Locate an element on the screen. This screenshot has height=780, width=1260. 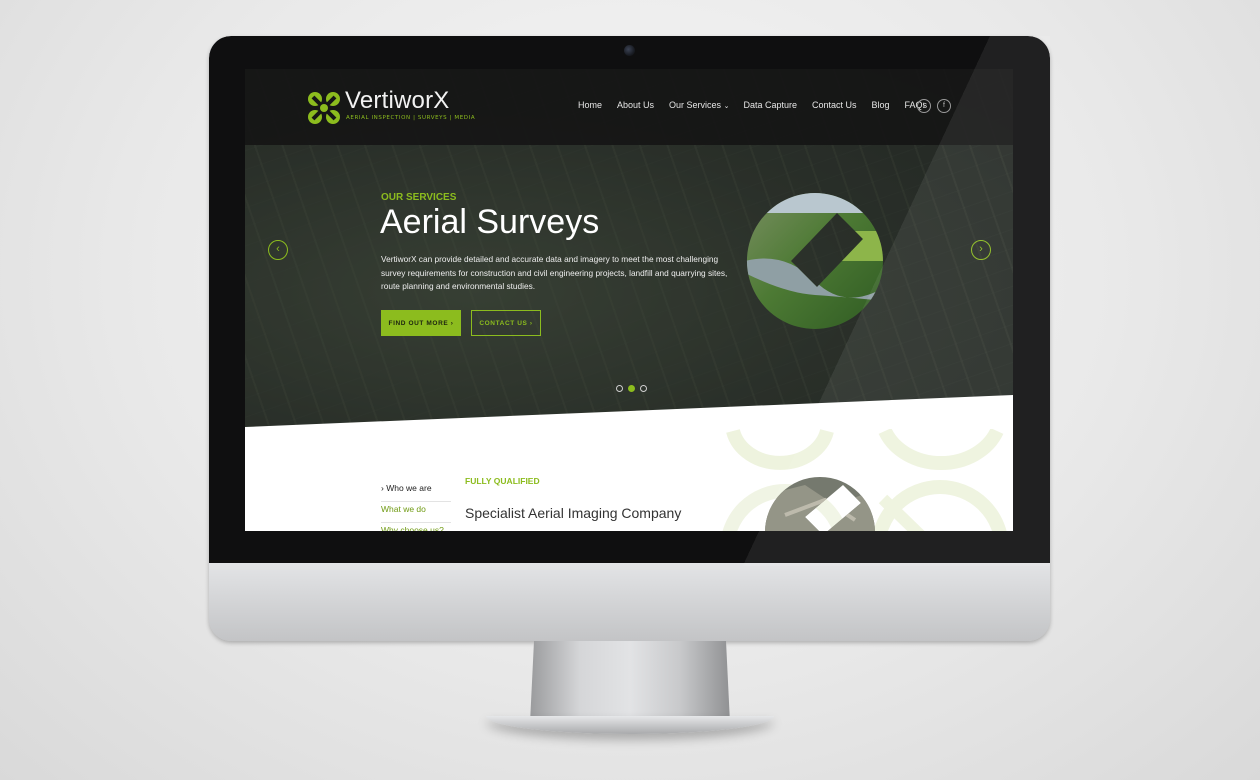
section-title: Specialist Aerial Imaging Company is located at coordinates (573, 513).